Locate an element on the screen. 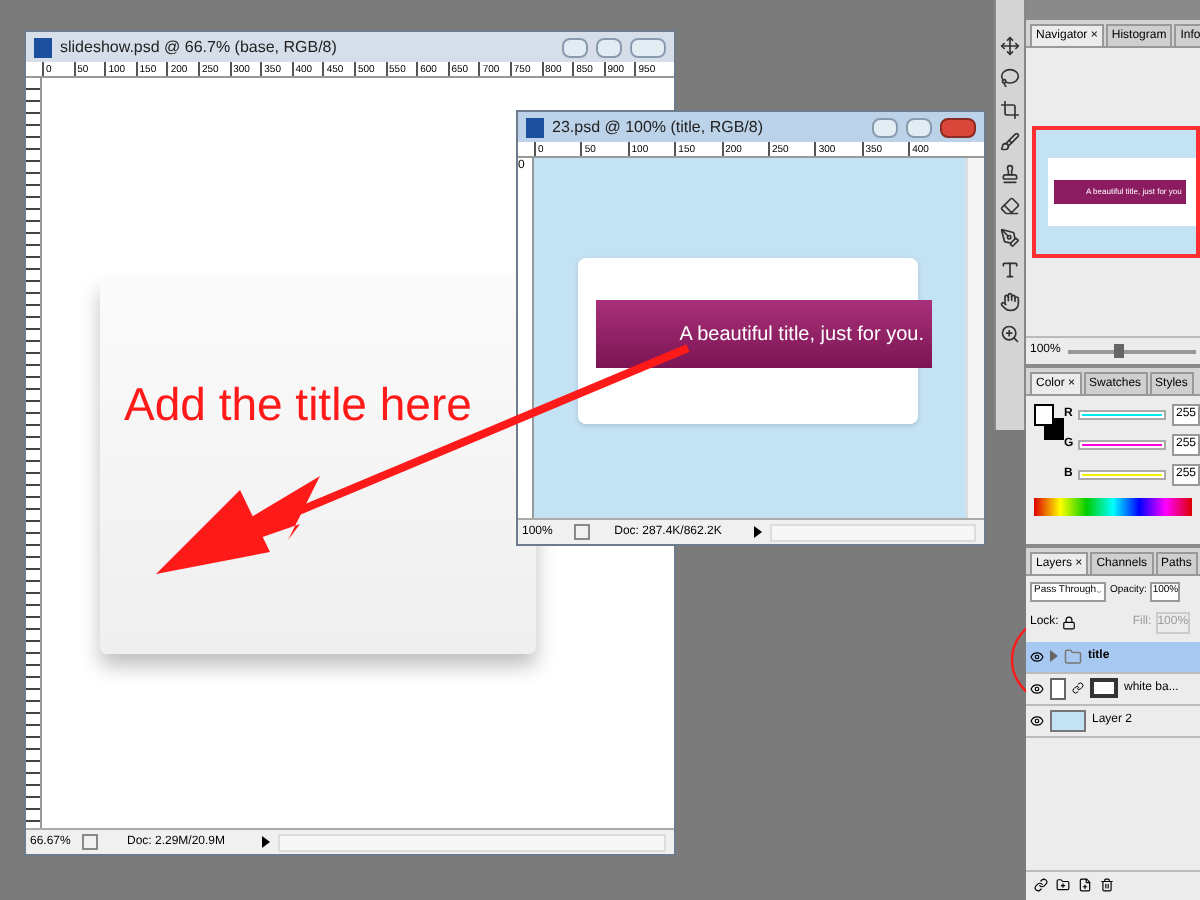  color-swatches is located at coordinates (1047, 423).